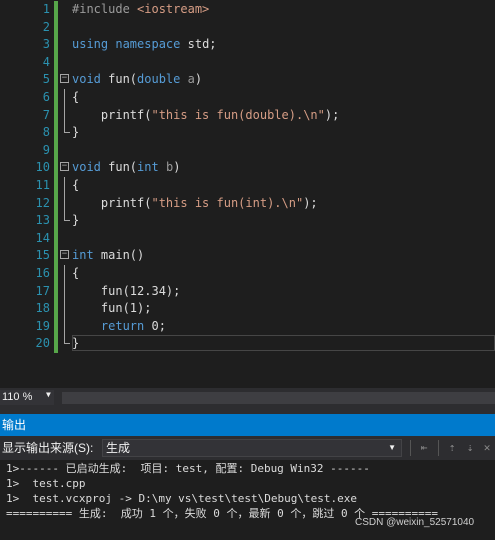  I want to click on code-line: 1 #include <iostream>, so click(247, 10).